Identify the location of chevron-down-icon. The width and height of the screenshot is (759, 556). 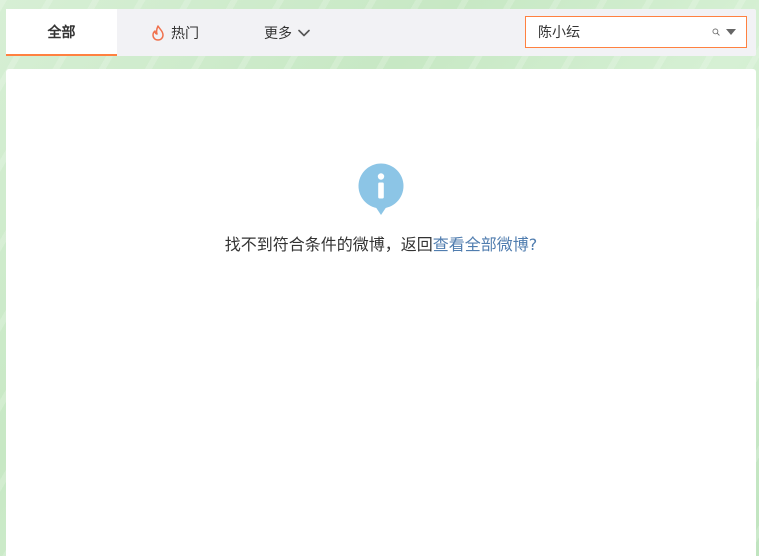
(304, 32).